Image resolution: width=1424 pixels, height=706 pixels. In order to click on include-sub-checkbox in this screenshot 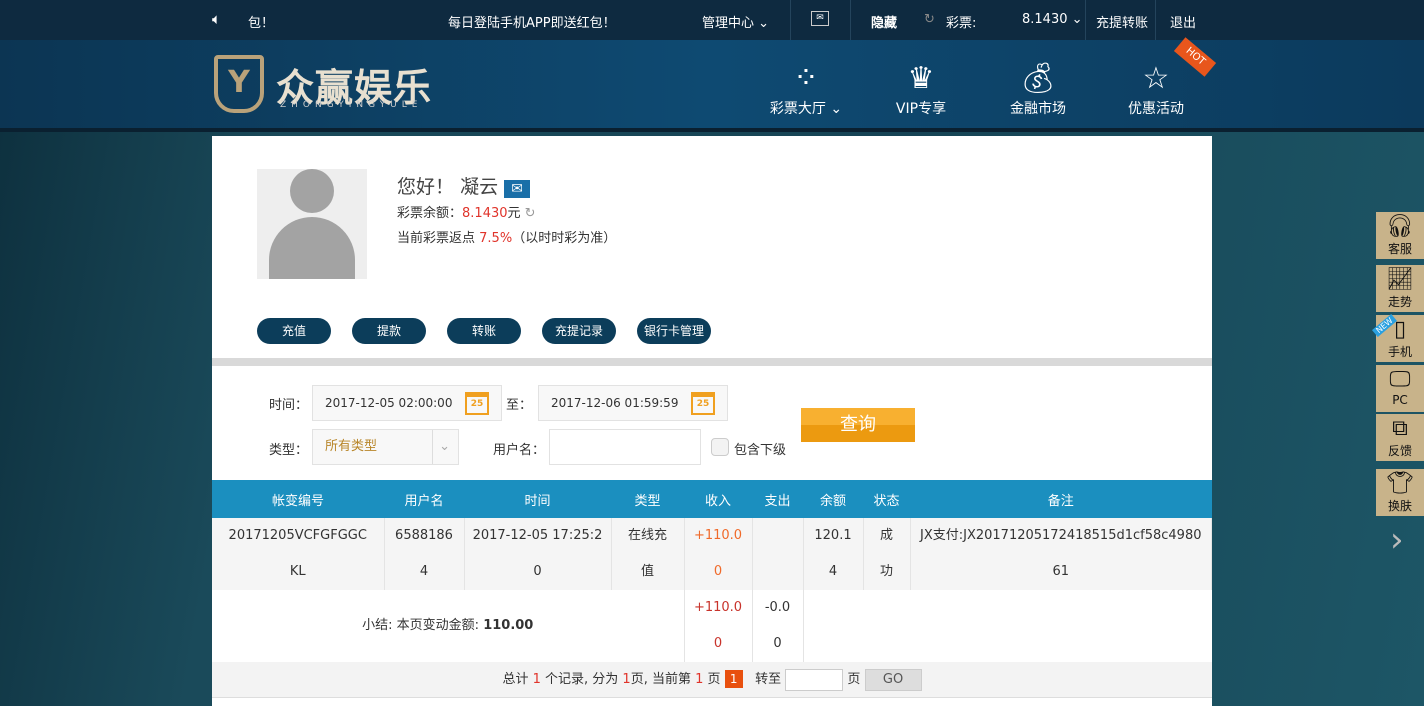, I will do `click(720, 447)`.